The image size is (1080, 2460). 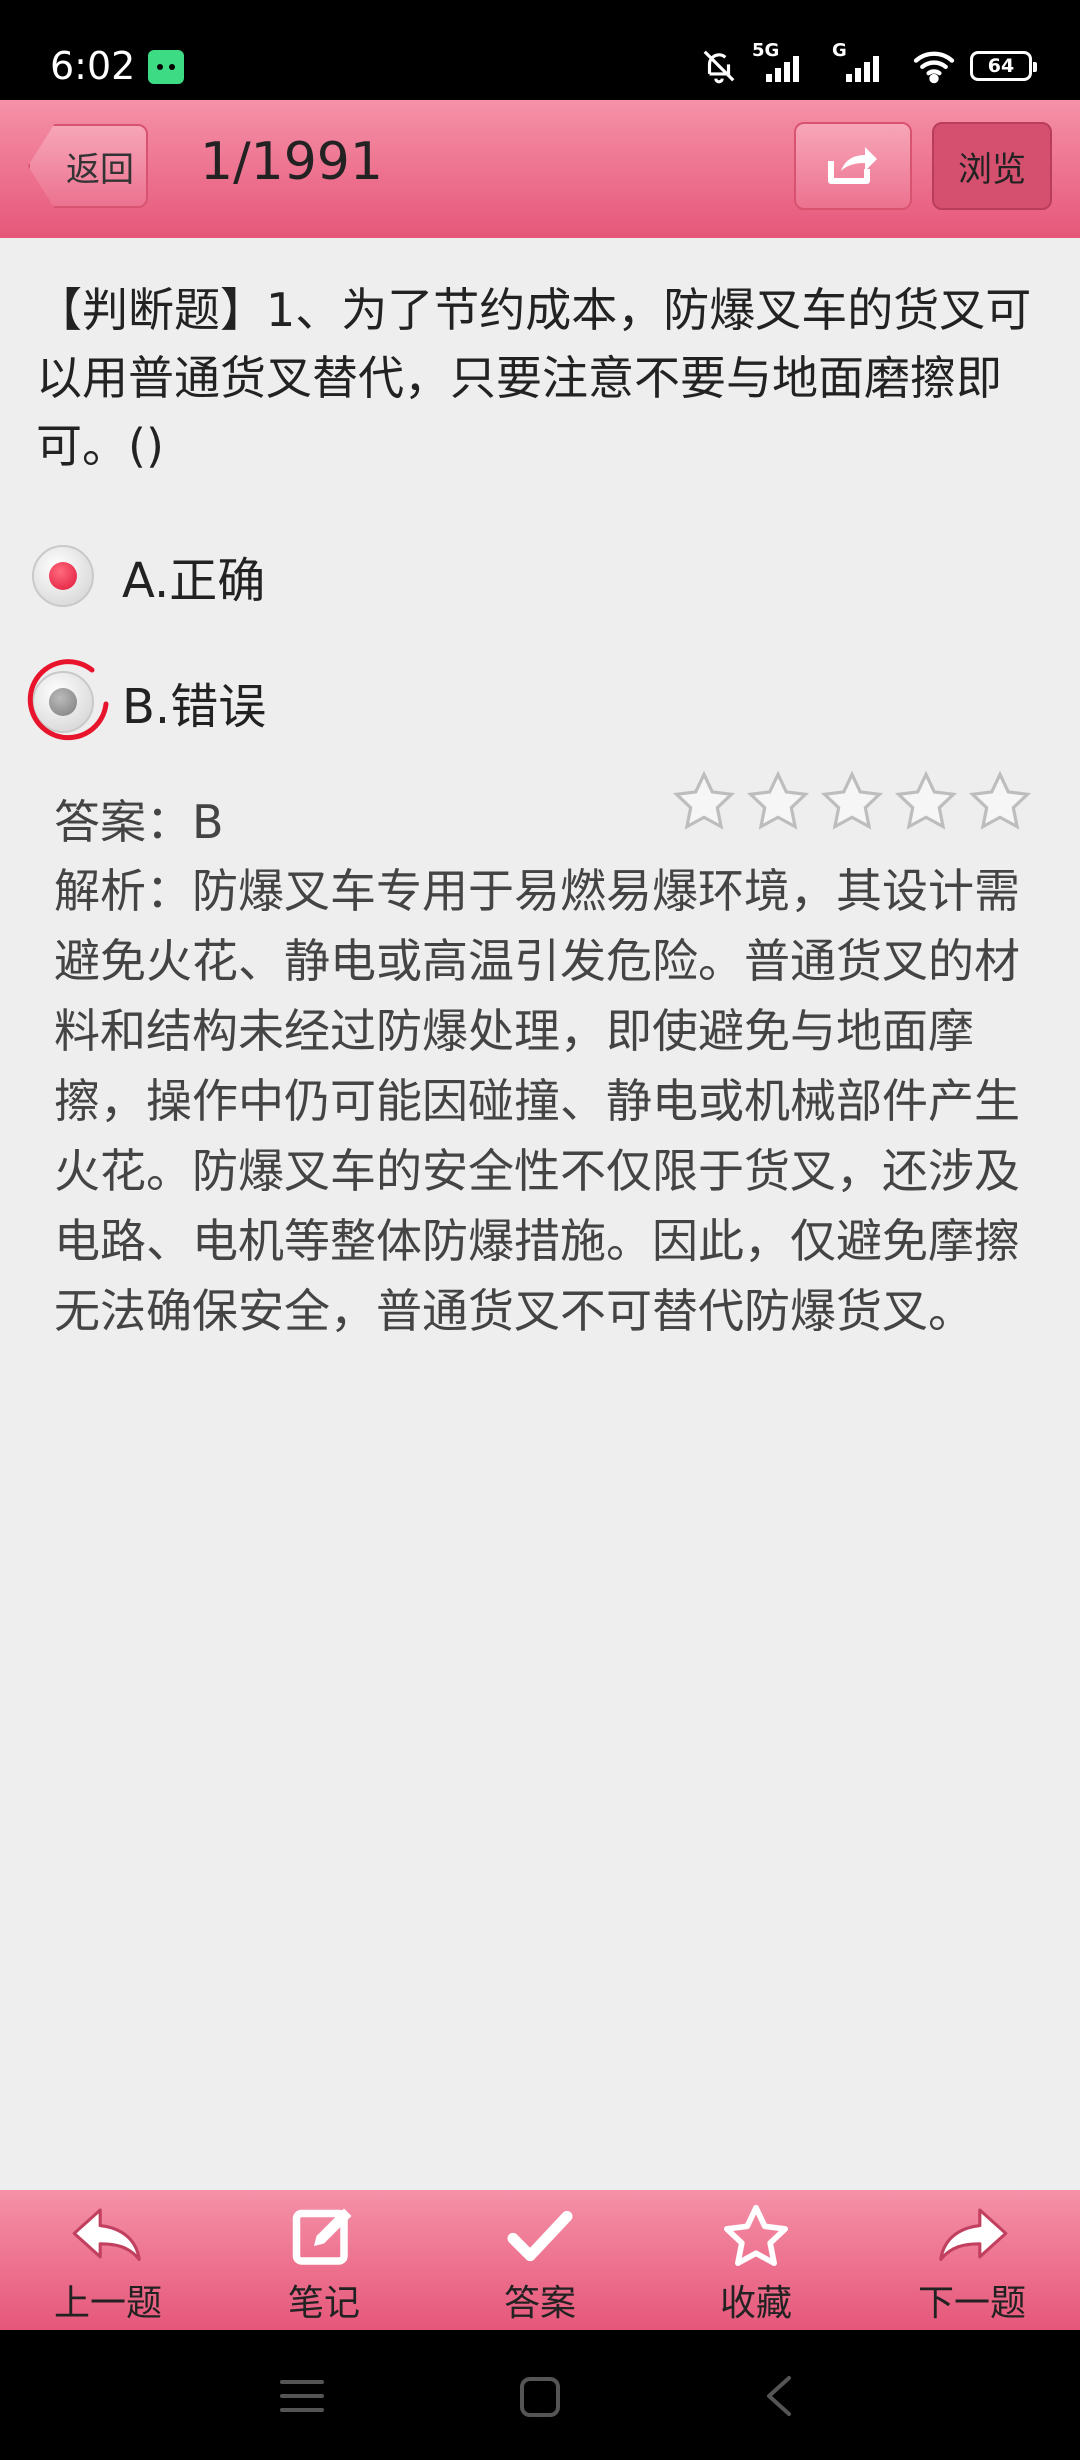 I want to click on option-a-label: A.正确, so click(x=194, y=581).